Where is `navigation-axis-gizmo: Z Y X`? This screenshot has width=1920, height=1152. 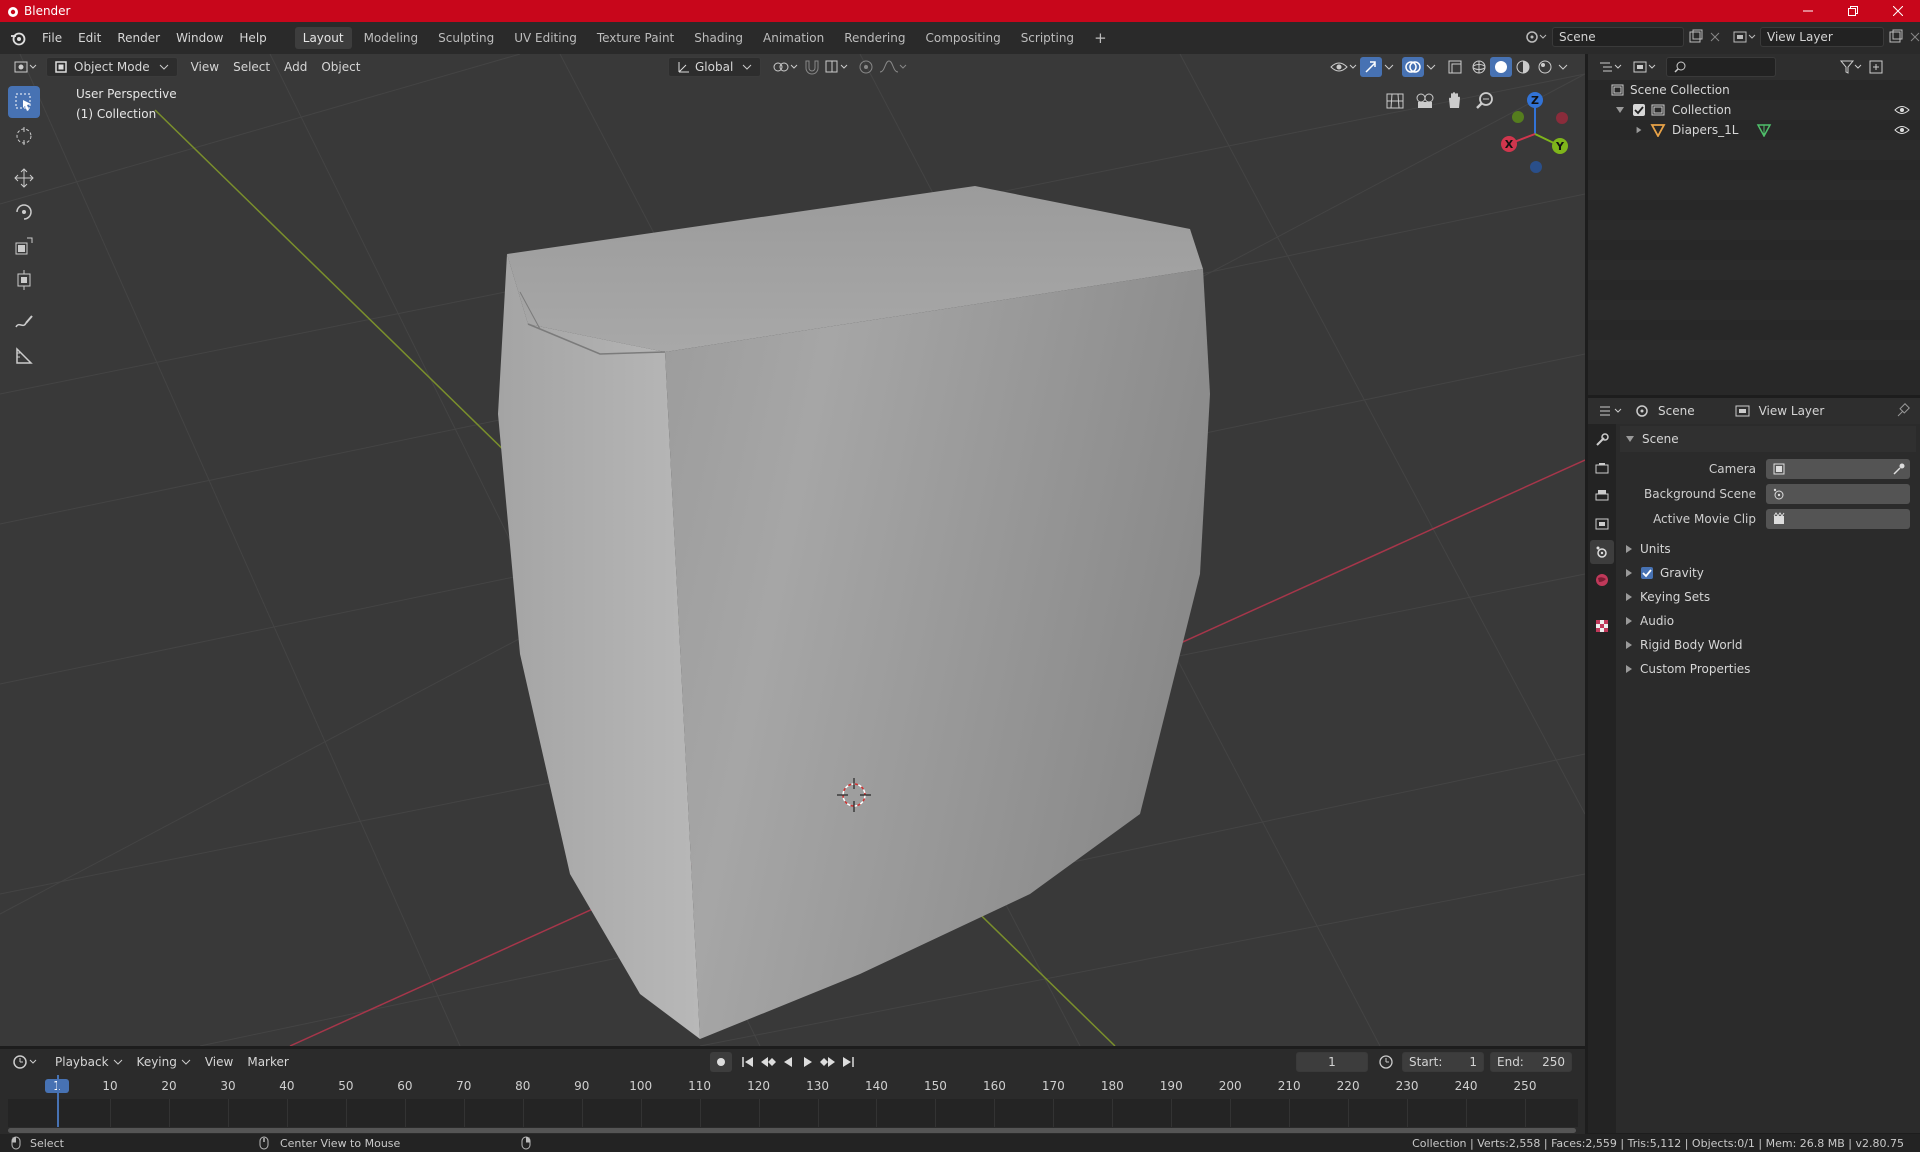
navigation-axis-gizmo: Z Y X is located at coordinates (1535, 133).